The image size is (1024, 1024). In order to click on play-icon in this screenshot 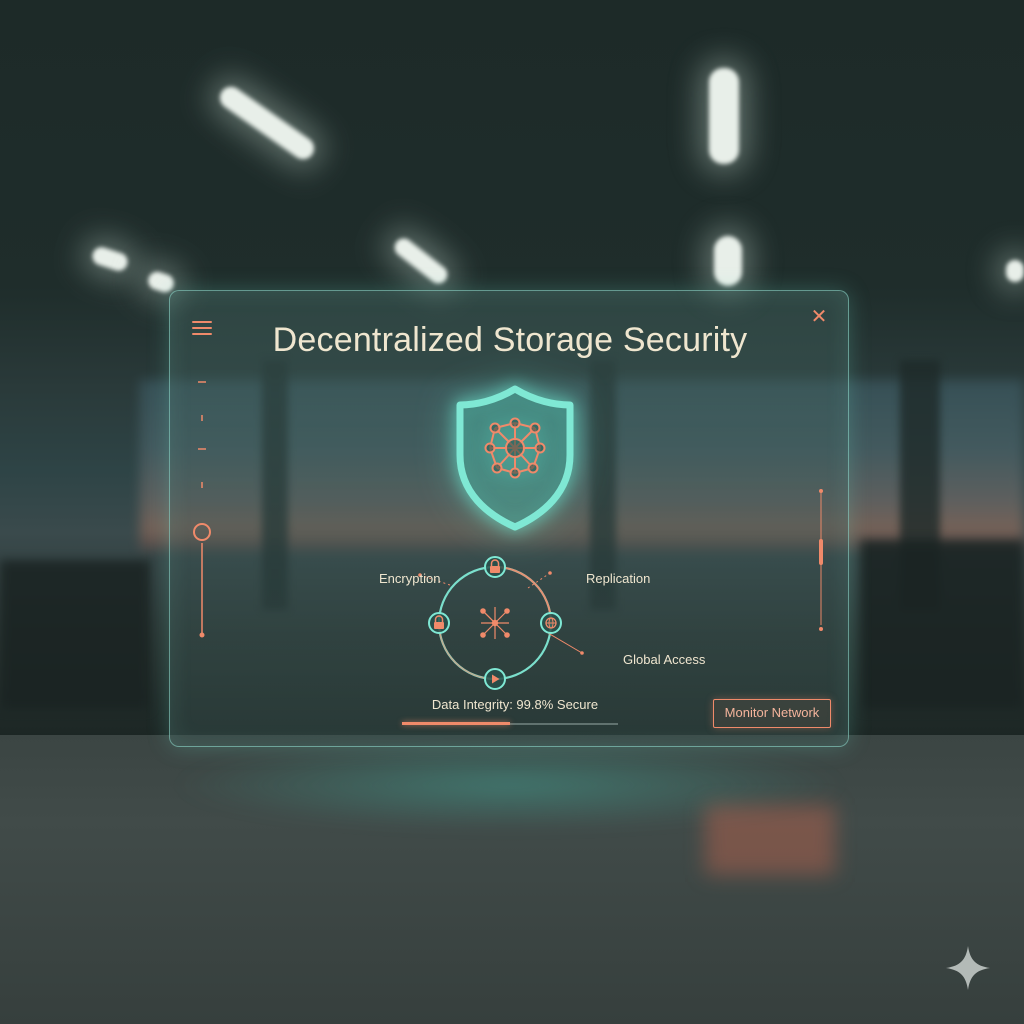, I will do `click(495, 679)`.